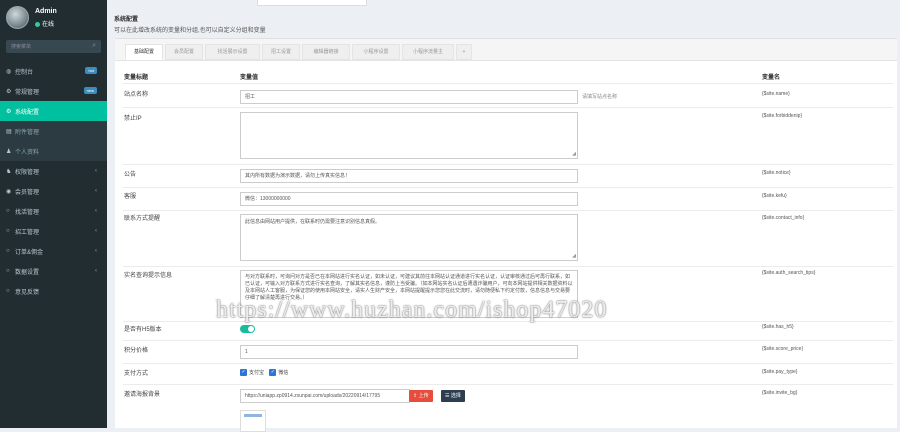 The image size is (900, 432). What do you see at coordinates (453, 396) in the screenshot?
I see `choose-button: ☰ 选择` at bounding box center [453, 396].